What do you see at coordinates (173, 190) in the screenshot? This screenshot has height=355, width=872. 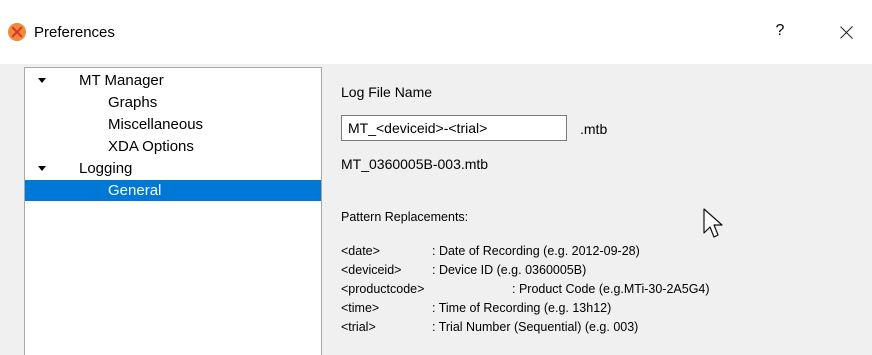 I see `tree-item-general: General` at bounding box center [173, 190].